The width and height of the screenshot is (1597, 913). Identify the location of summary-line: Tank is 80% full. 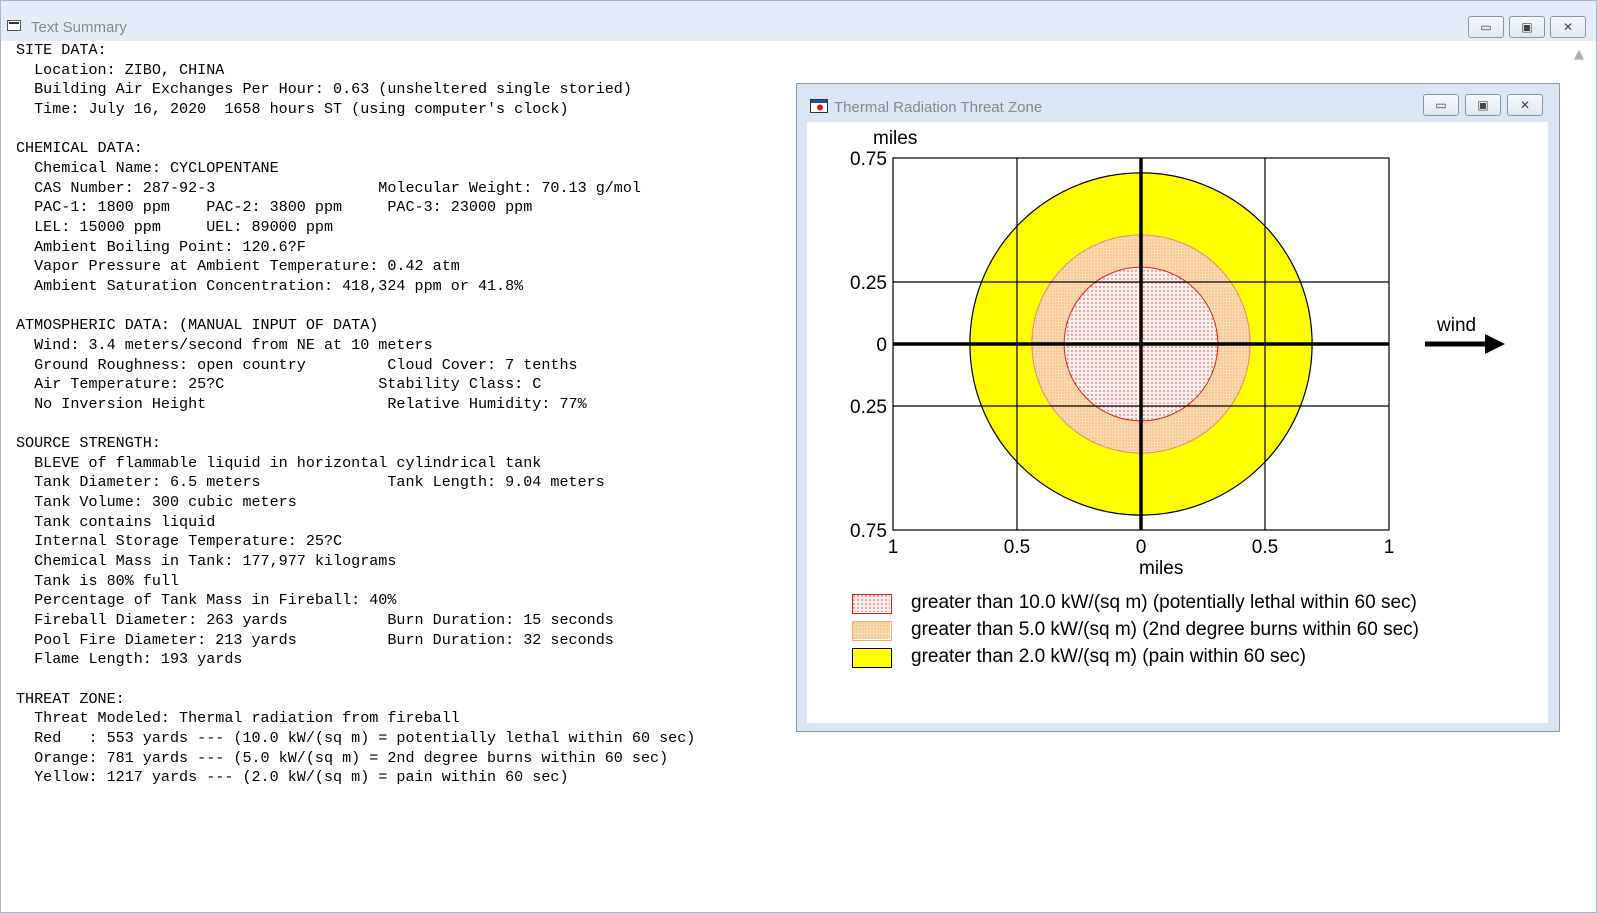
(98, 580).